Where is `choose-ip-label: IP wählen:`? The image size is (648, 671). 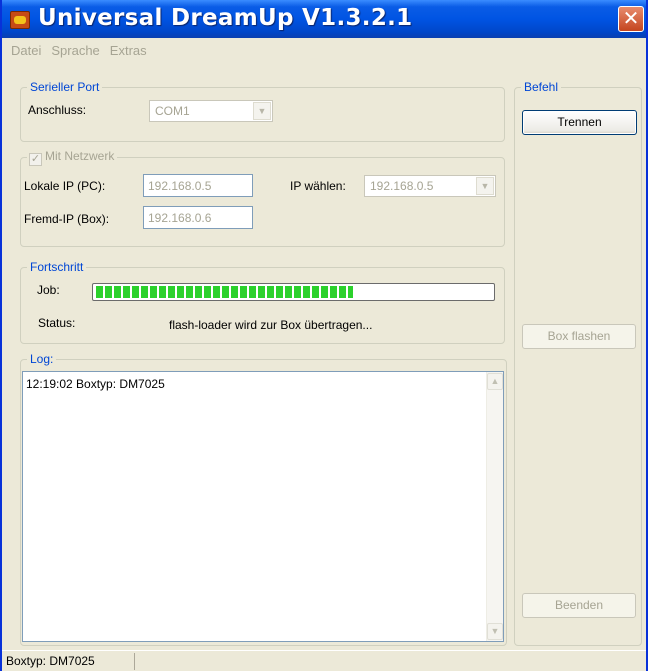
choose-ip-label: IP wählen: is located at coordinates (318, 186).